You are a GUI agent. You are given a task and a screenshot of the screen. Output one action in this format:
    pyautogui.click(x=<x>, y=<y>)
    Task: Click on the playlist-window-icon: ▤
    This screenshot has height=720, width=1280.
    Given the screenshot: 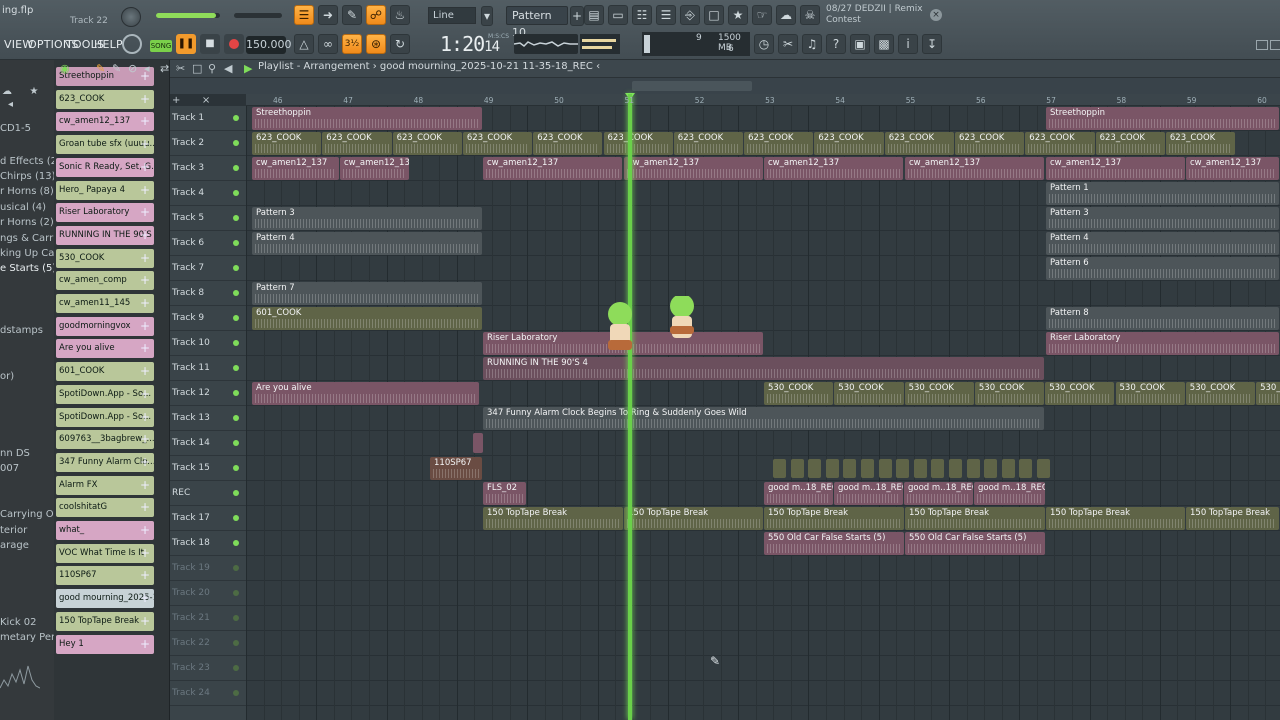 What is the action you would take?
    pyautogui.click(x=594, y=15)
    